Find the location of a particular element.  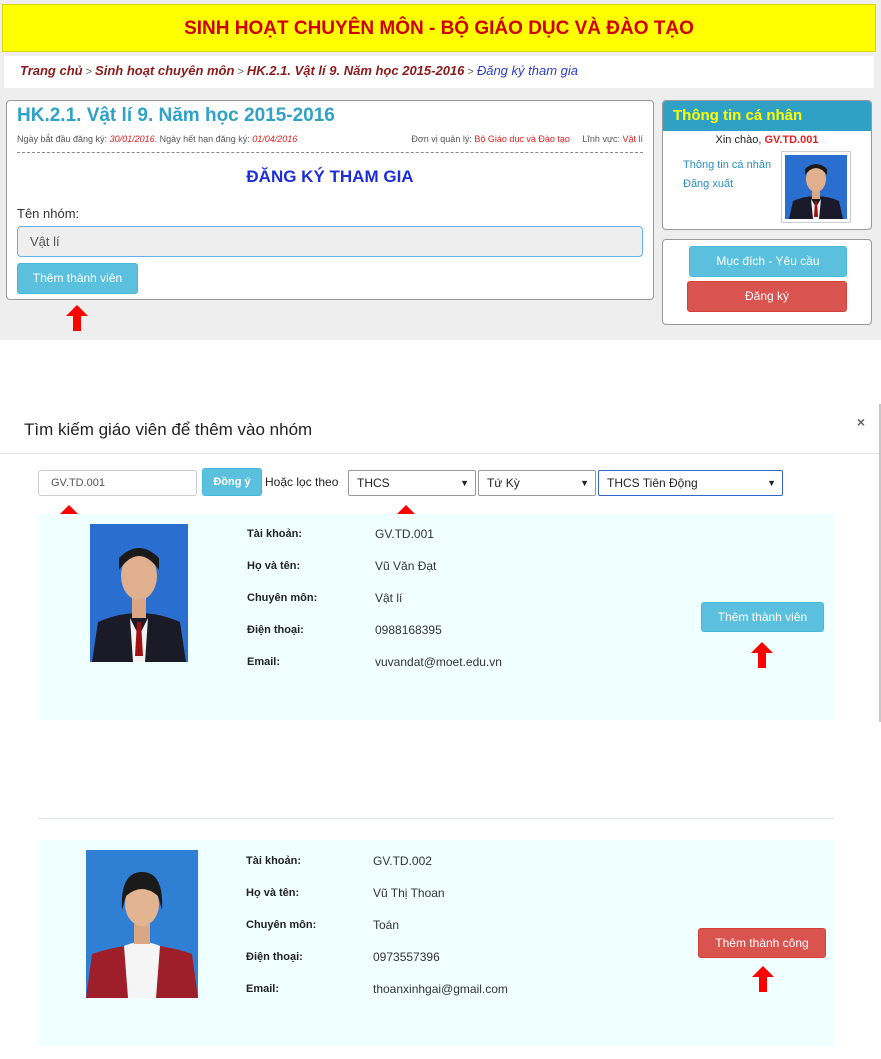

email-value: vuvandat@moet.edu.vn is located at coordinates (438, 662).